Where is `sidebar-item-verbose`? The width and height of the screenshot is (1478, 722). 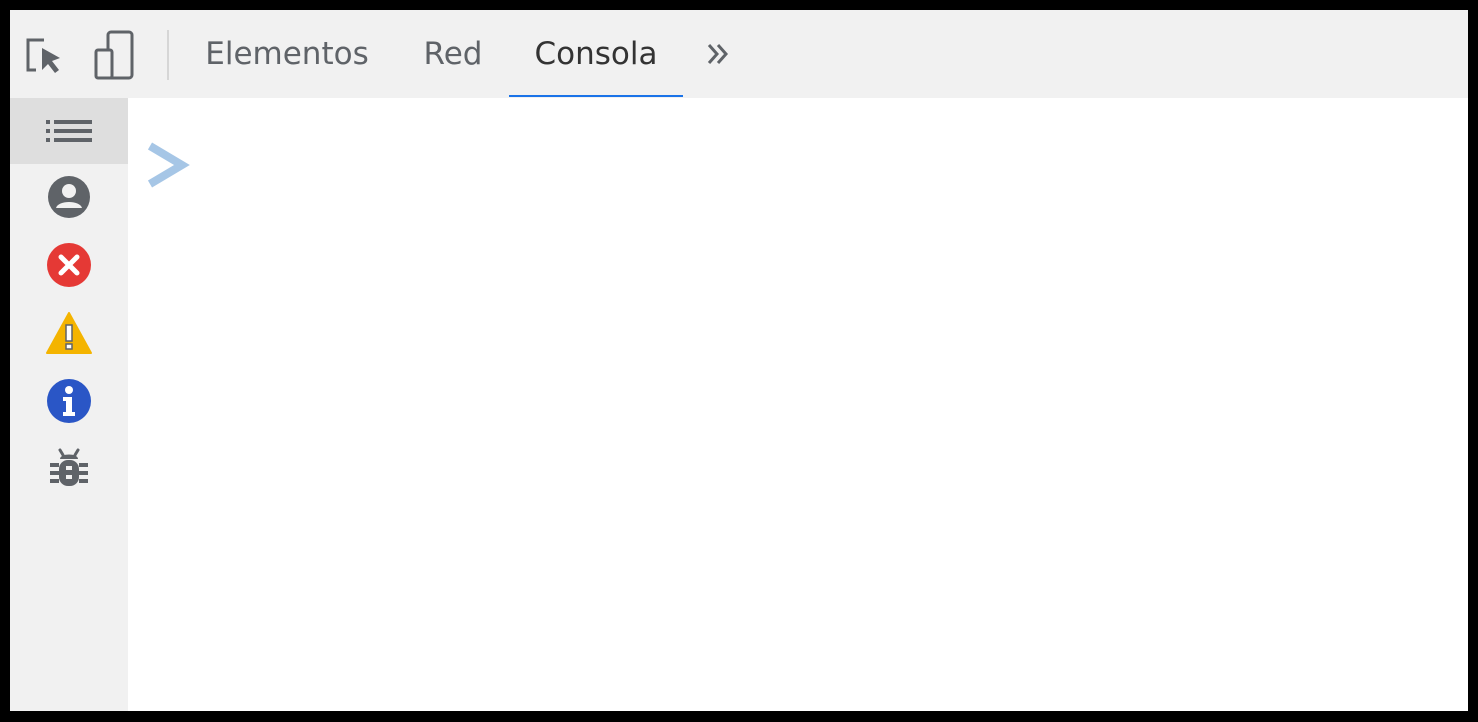 sidebar-item-verbose is located at coordinates (69, 469).